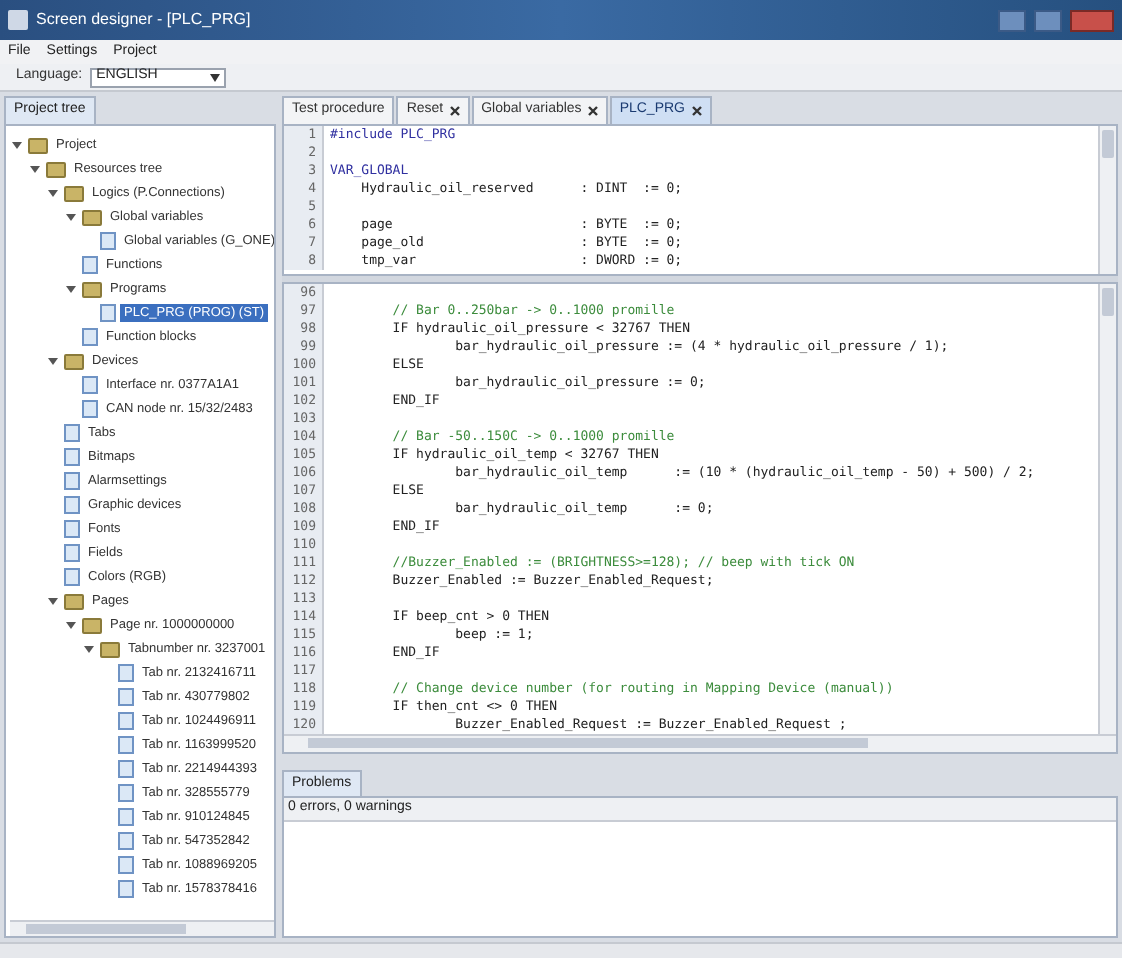 This screenshot has height=958, width=1122. I want to click on window-title: Screen designer - [PLC_PRG], so click(143, 20).